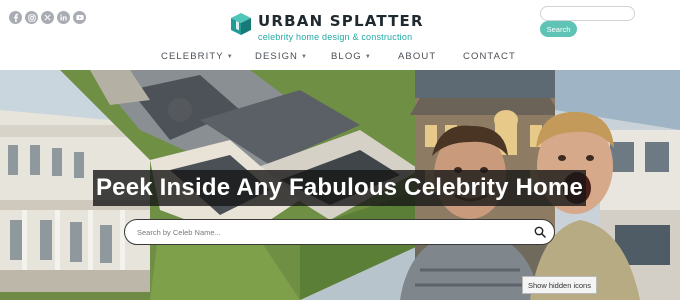 This screenshot has width=680, height=300. I want to click on nav-item-label: CONTACT, so click(489, 56).